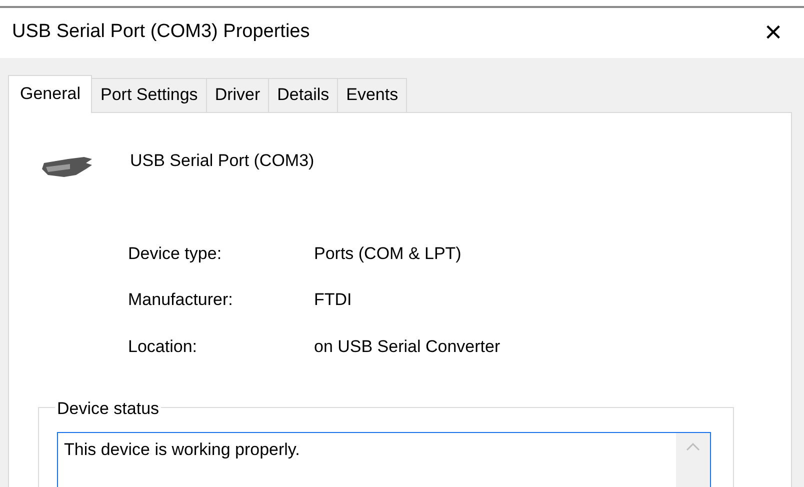 The image size is (804, 487). Describe the element at coordinates (175, 253) in the screenshot. I see `property-label: Device type:` at that location.